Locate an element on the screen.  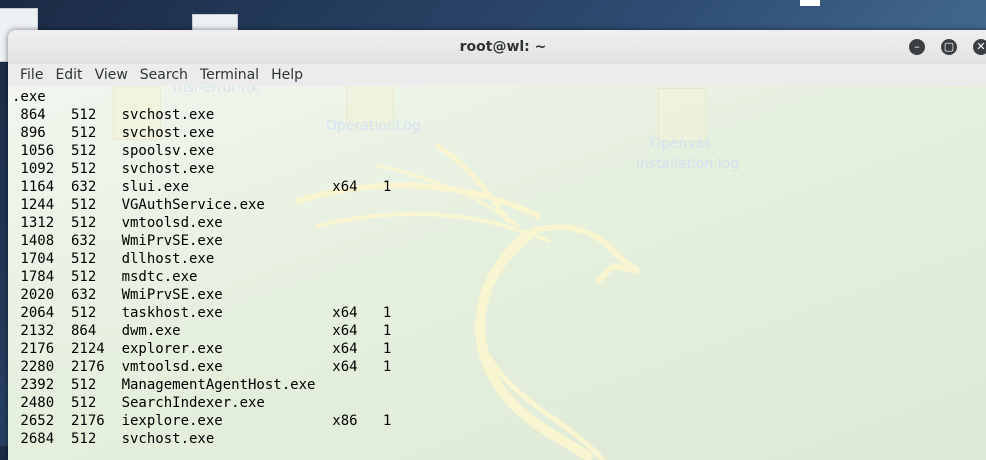
menu-help: Help is located at coordinates (287, 75).